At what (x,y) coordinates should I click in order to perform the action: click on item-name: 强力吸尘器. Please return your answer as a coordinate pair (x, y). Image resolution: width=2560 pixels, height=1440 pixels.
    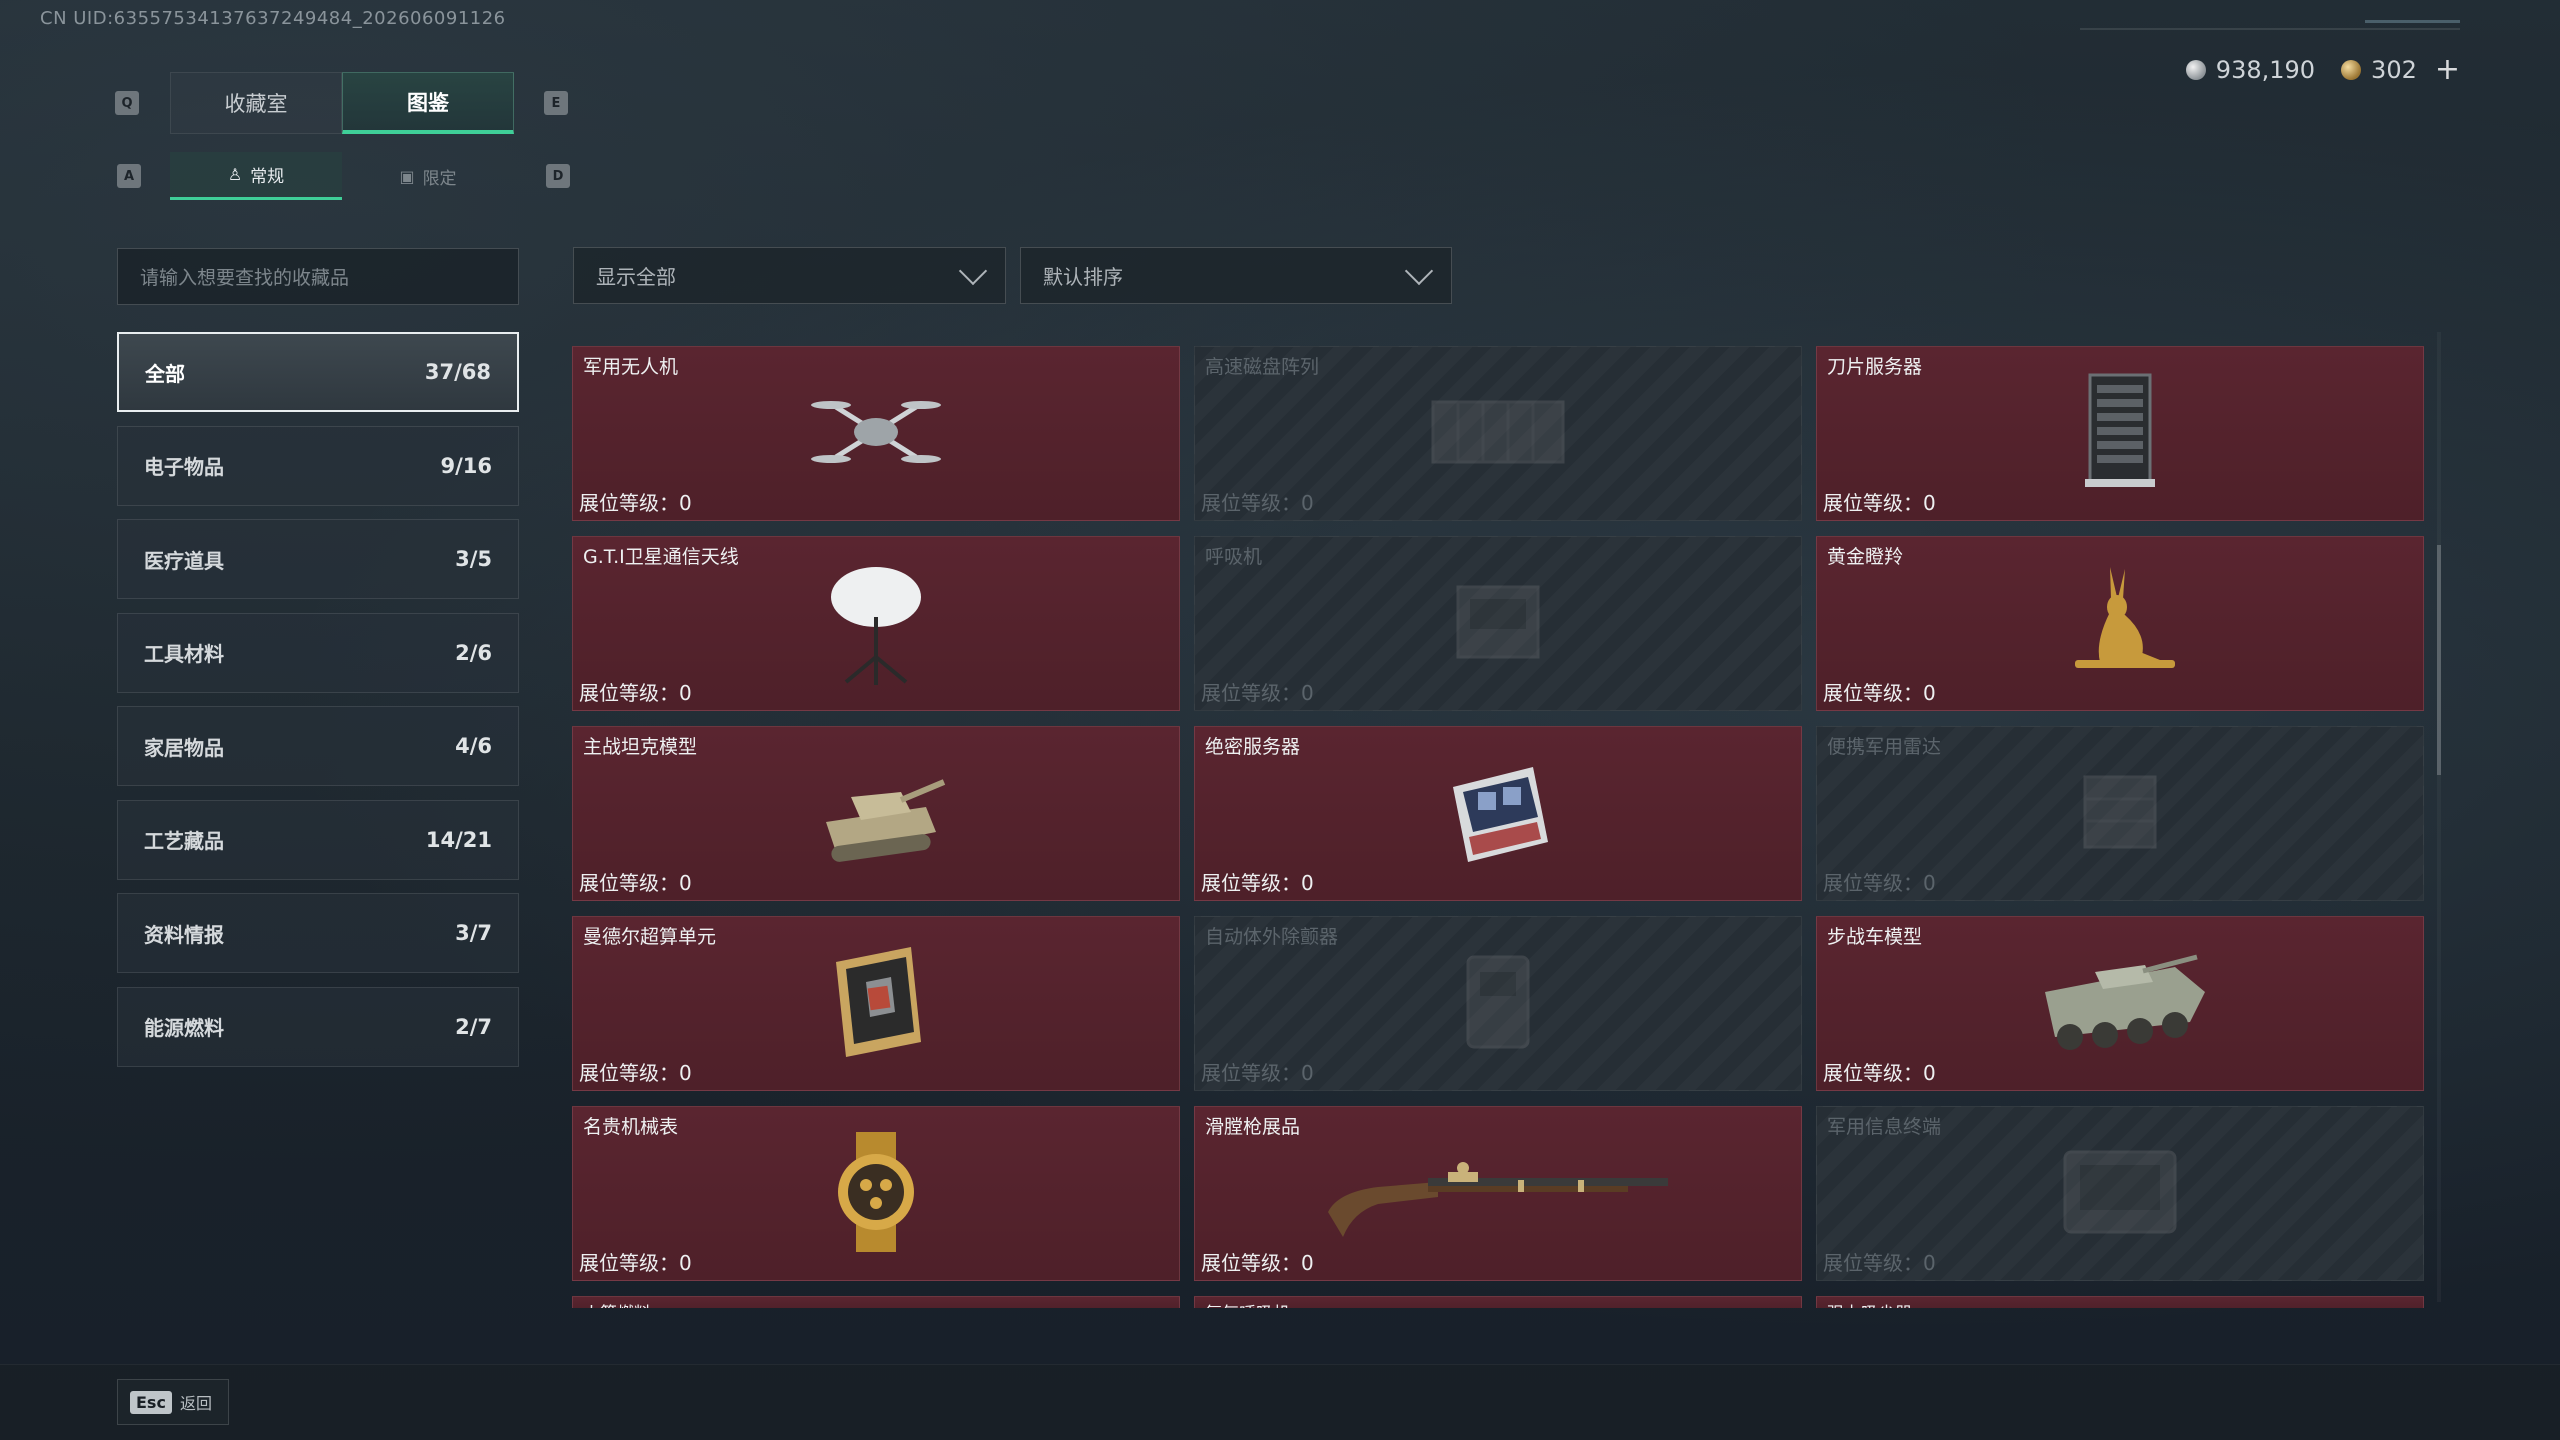
    Looking at the image, I should click on (1869, 1303).